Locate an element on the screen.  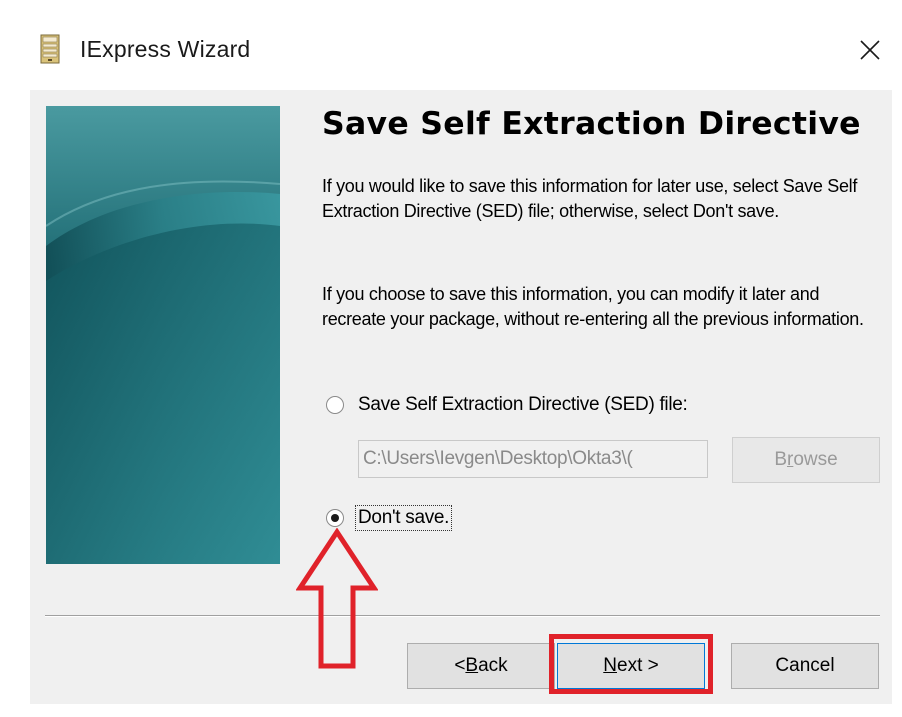
dont-save-radio is located at coordinates (335, 518).